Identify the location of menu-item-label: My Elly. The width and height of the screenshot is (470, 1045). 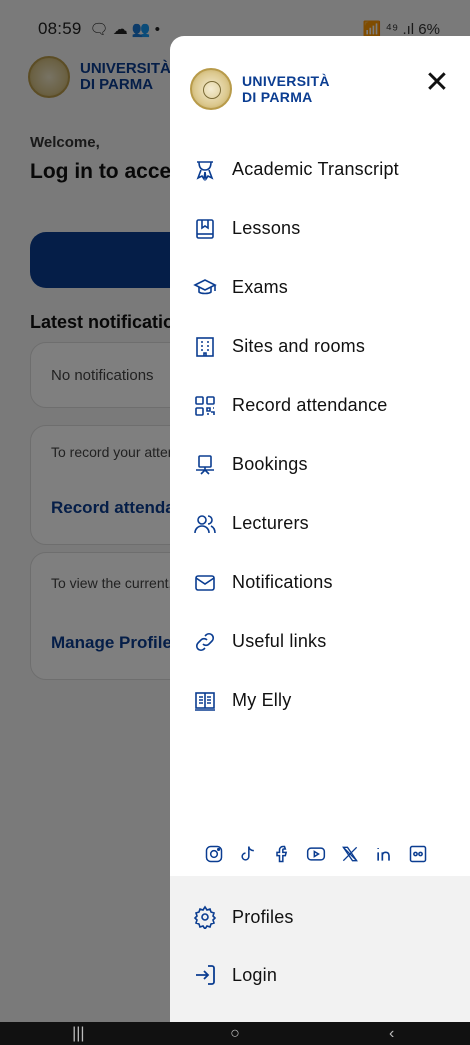
(262, 700).